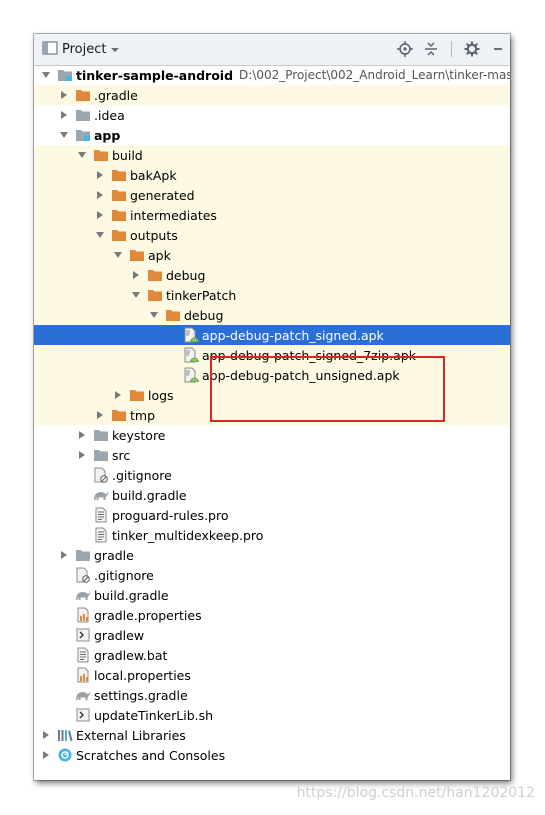 Image resolution: width=545 pixels, height=815 pixels. What do you see at coordinates (142, 475) in the screenshot?
I see `tree-item-label: .gitignore` at bounding box center [142, 475].